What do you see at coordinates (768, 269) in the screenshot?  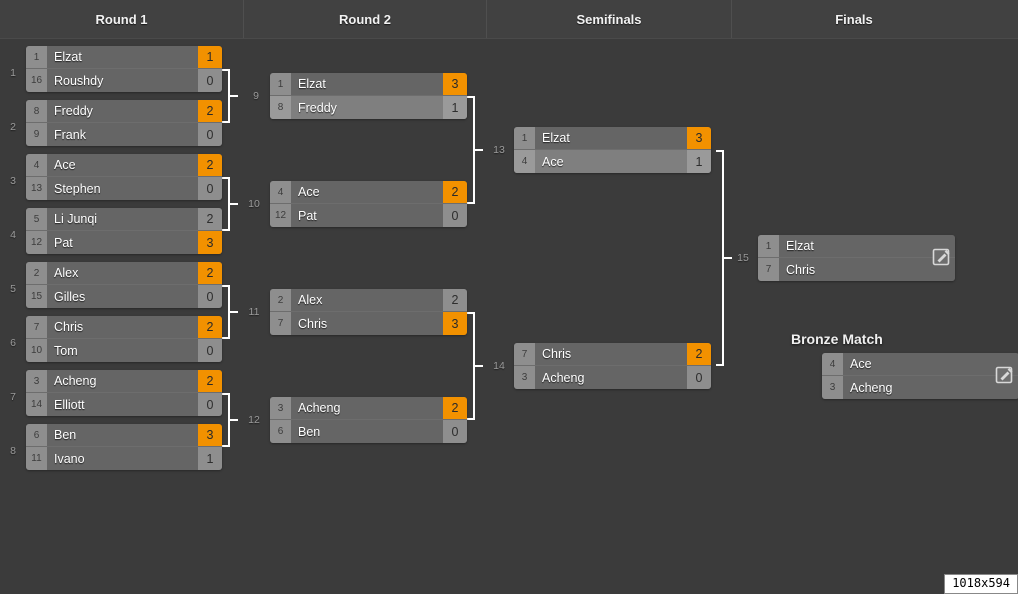 I see `seed-label: 7` at bounding box center [768, 269].